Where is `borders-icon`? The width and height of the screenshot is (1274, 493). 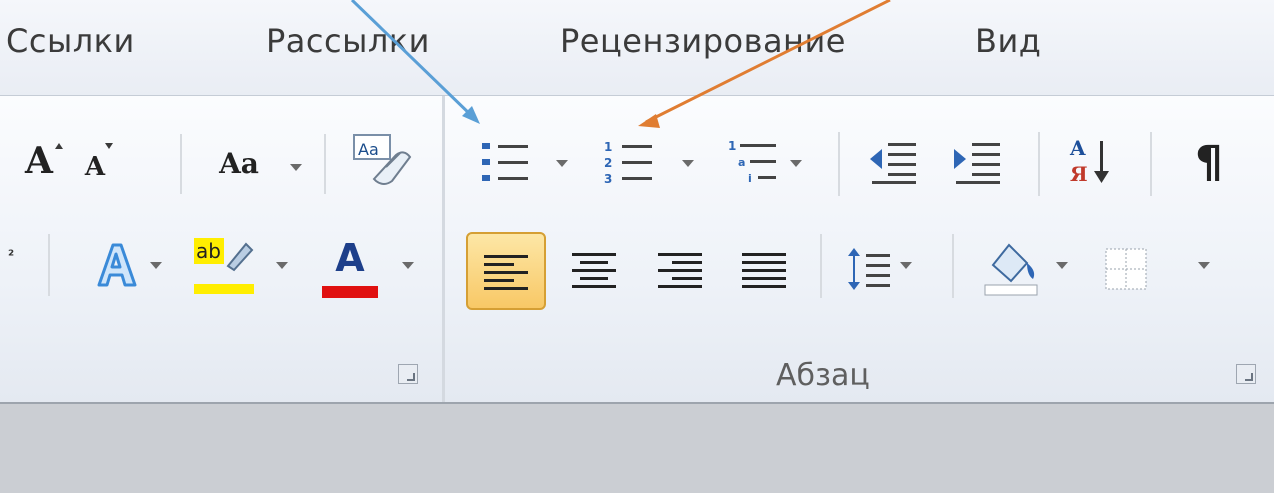 borders-icon is located at coordinates (1126, 269).